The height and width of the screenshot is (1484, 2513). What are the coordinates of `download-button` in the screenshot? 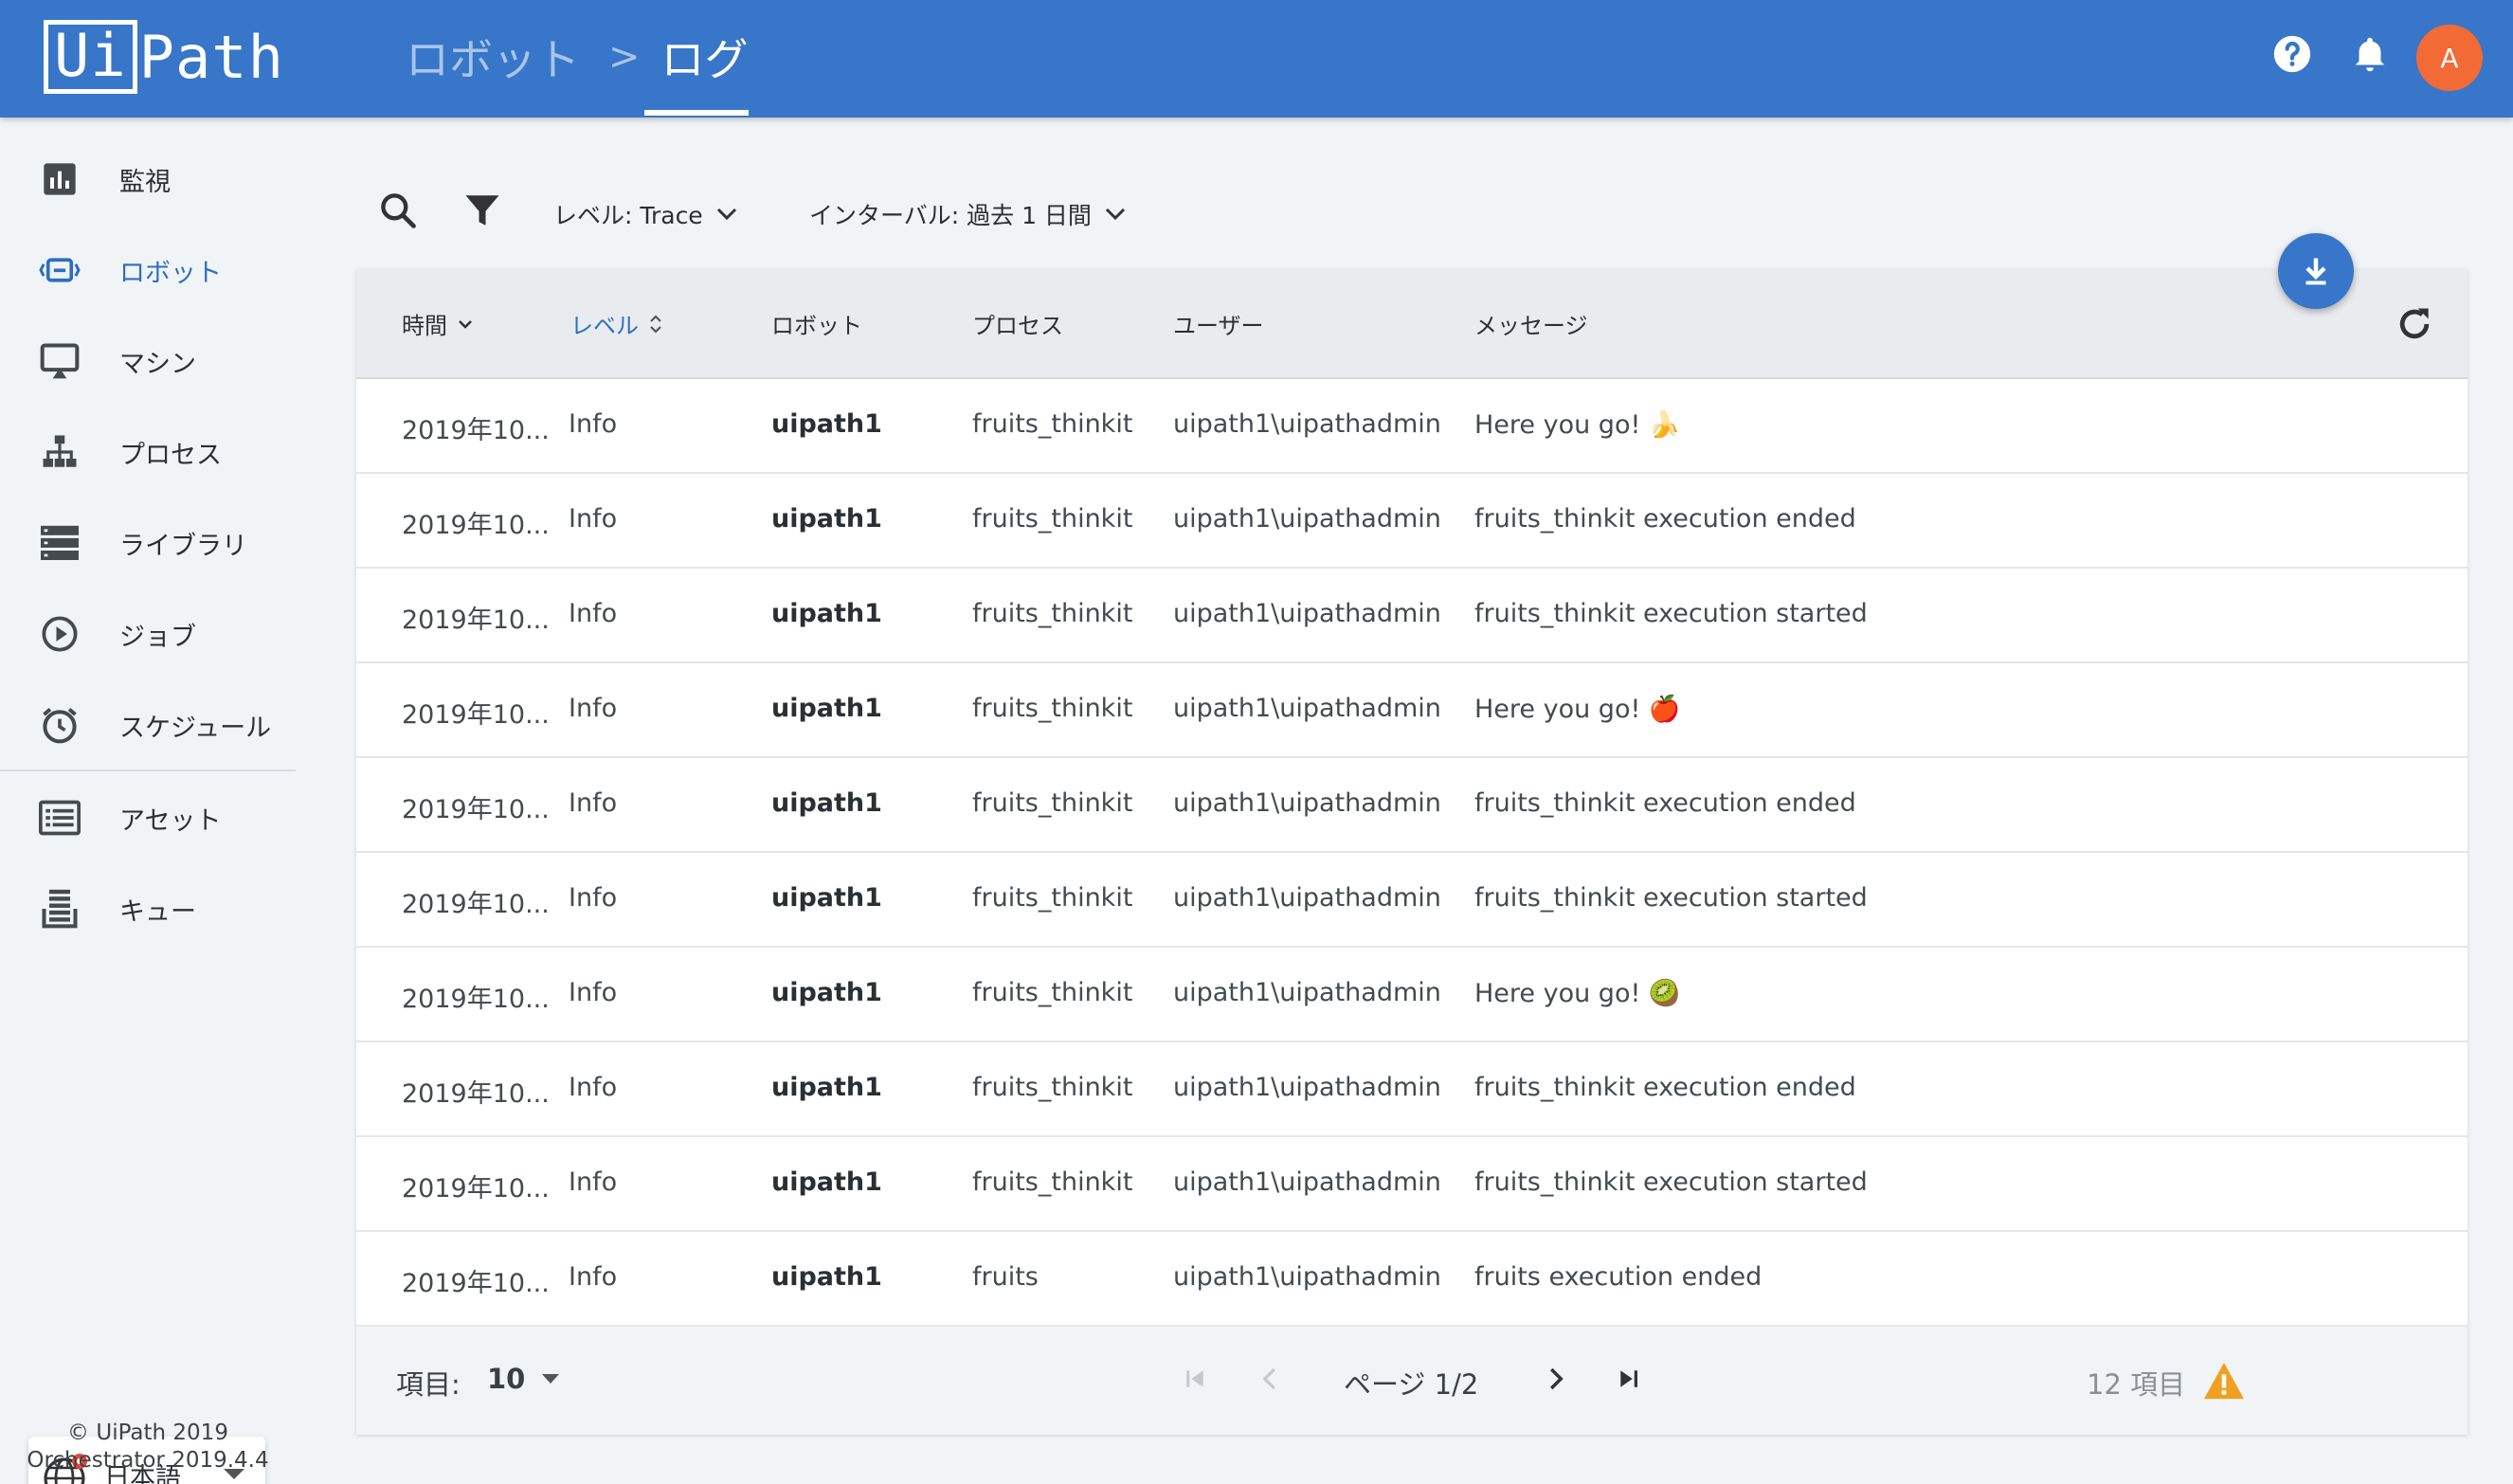 It's located at (2316, 271).